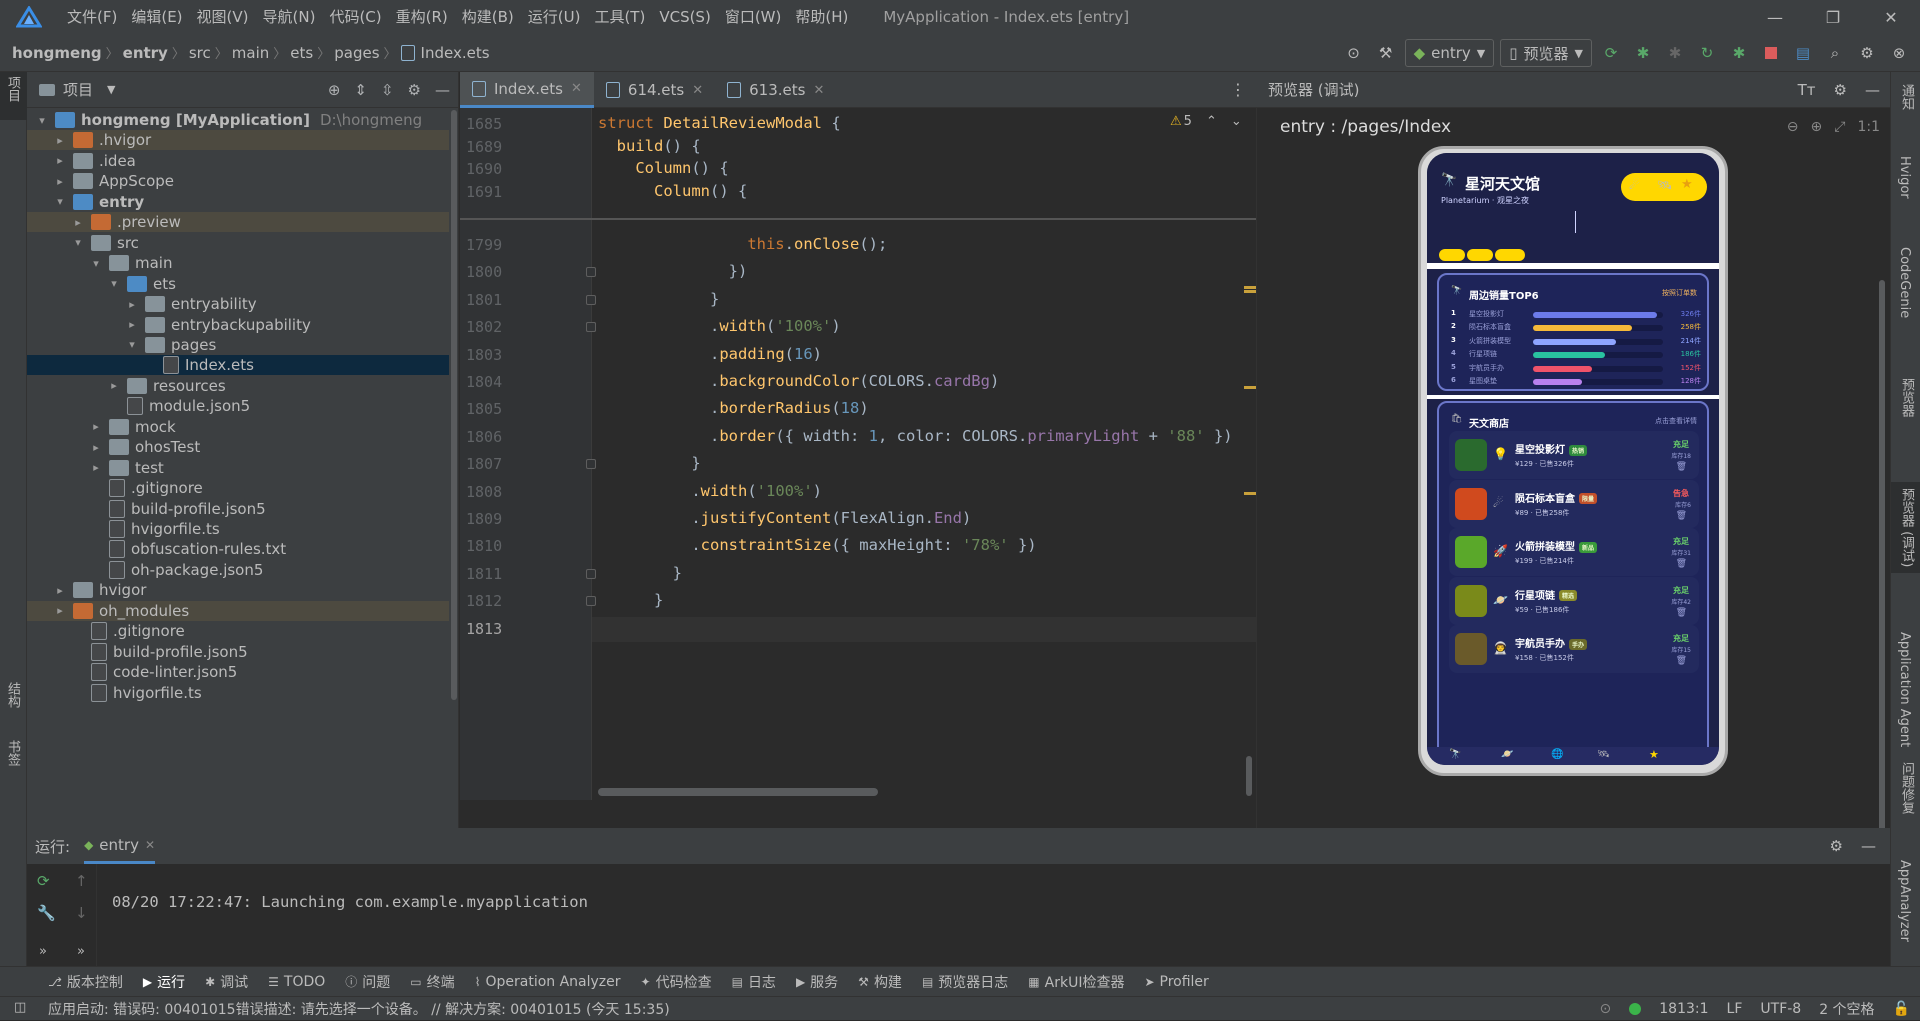 Image resolution: width=1920 pixels, height=1021 pixels. Describe the element at coordinates (1455, 754) in the screenshot. I see `telescope-icon: 🔭` at that location.